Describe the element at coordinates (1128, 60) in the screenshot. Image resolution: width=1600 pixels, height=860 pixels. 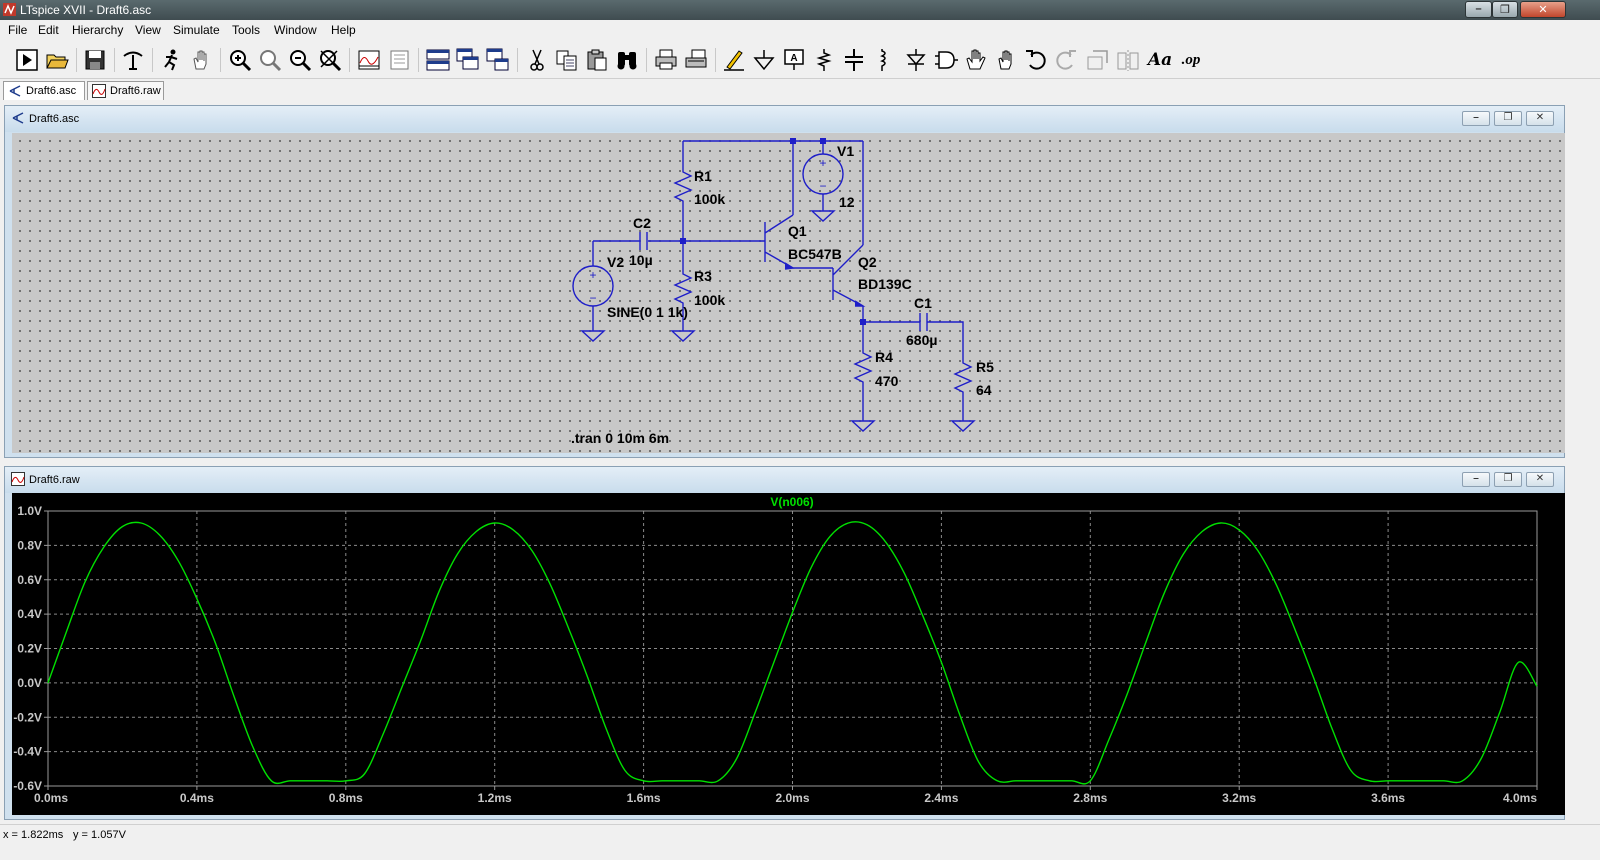
I see `mirror-button` at that location.